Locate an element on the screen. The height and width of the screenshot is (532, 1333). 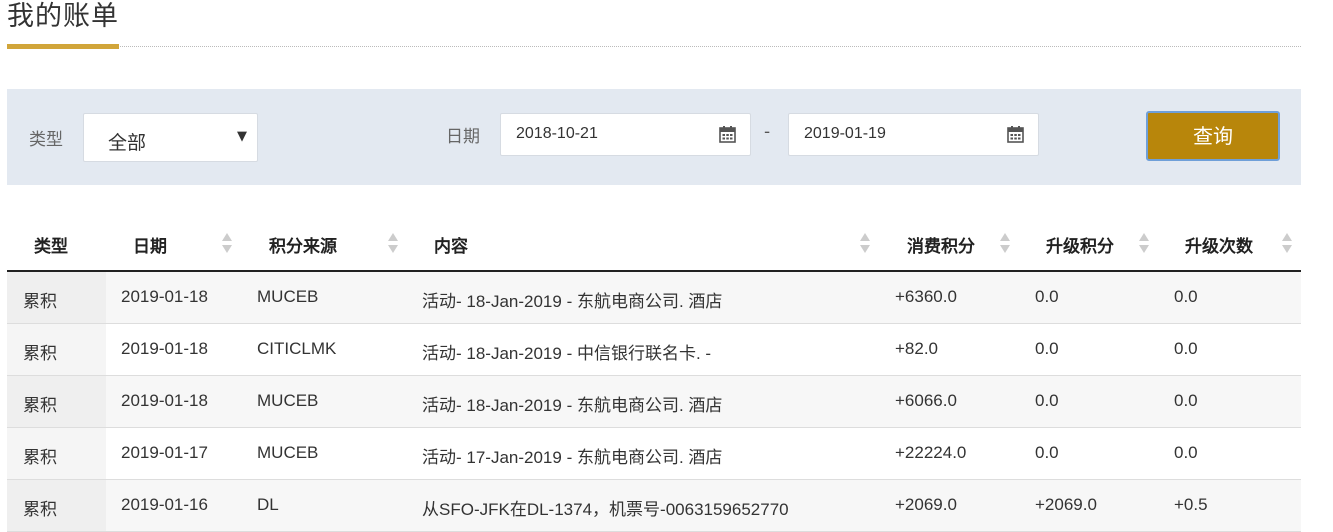
header-type: 类型 is located at coordinates (51, 244).